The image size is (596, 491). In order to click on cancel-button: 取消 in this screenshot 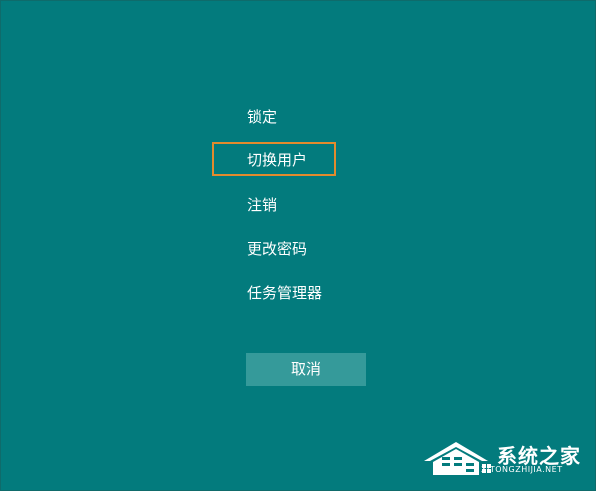, I will do `click(306, 369)`.